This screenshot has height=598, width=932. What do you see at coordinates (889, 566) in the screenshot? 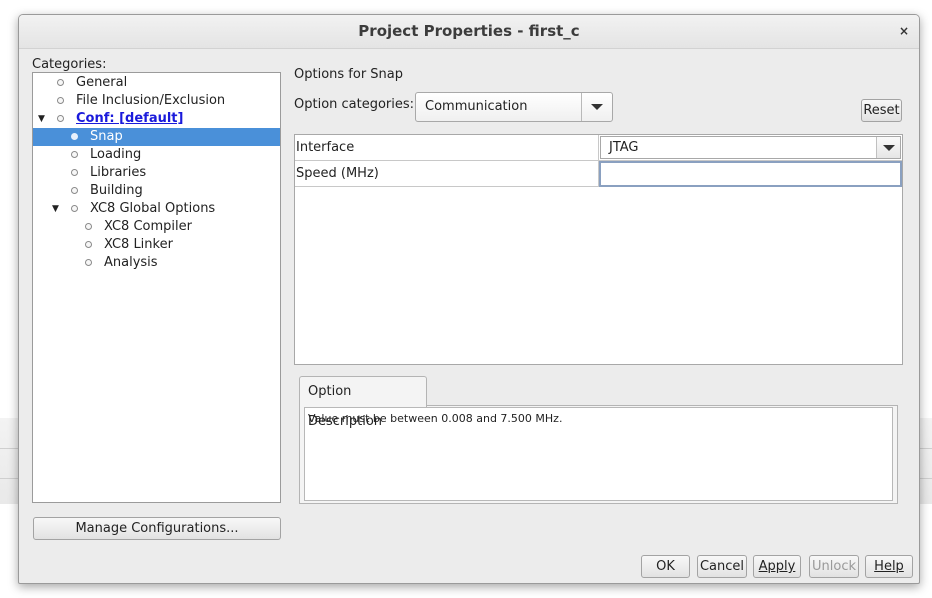
I see `help-button: Help` at bounding box center [889, 566].